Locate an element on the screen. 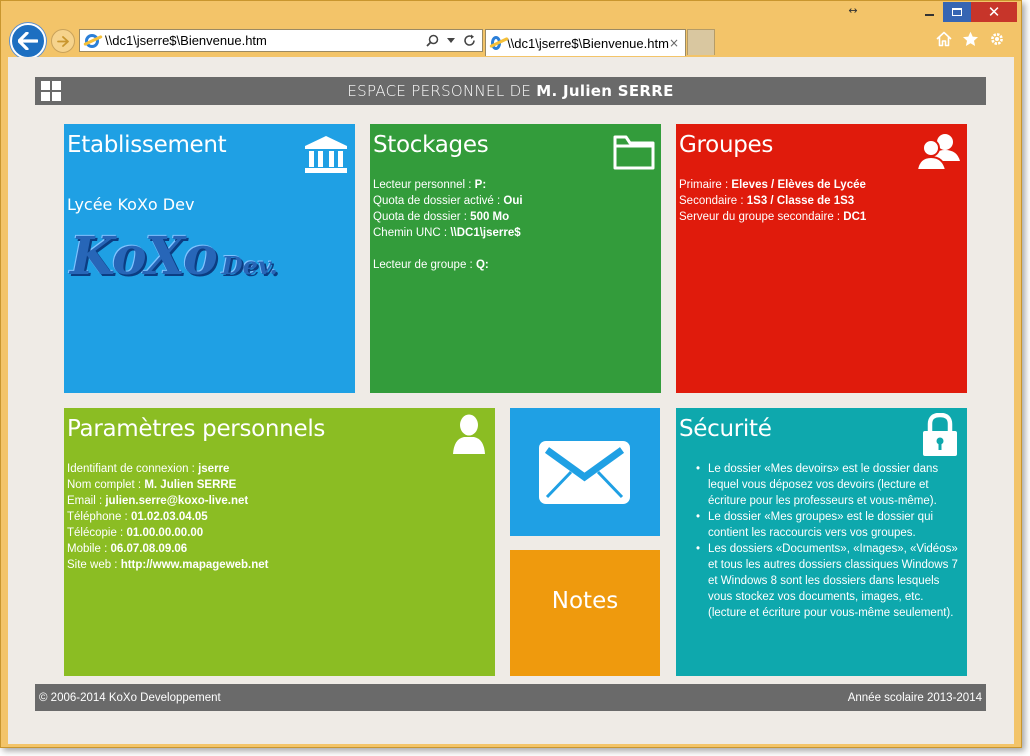 This screenshot has height=756, width=1030. group-row: Secondaire : 1S3 / Classe de 1S3 is located at coordinates (767, 201).